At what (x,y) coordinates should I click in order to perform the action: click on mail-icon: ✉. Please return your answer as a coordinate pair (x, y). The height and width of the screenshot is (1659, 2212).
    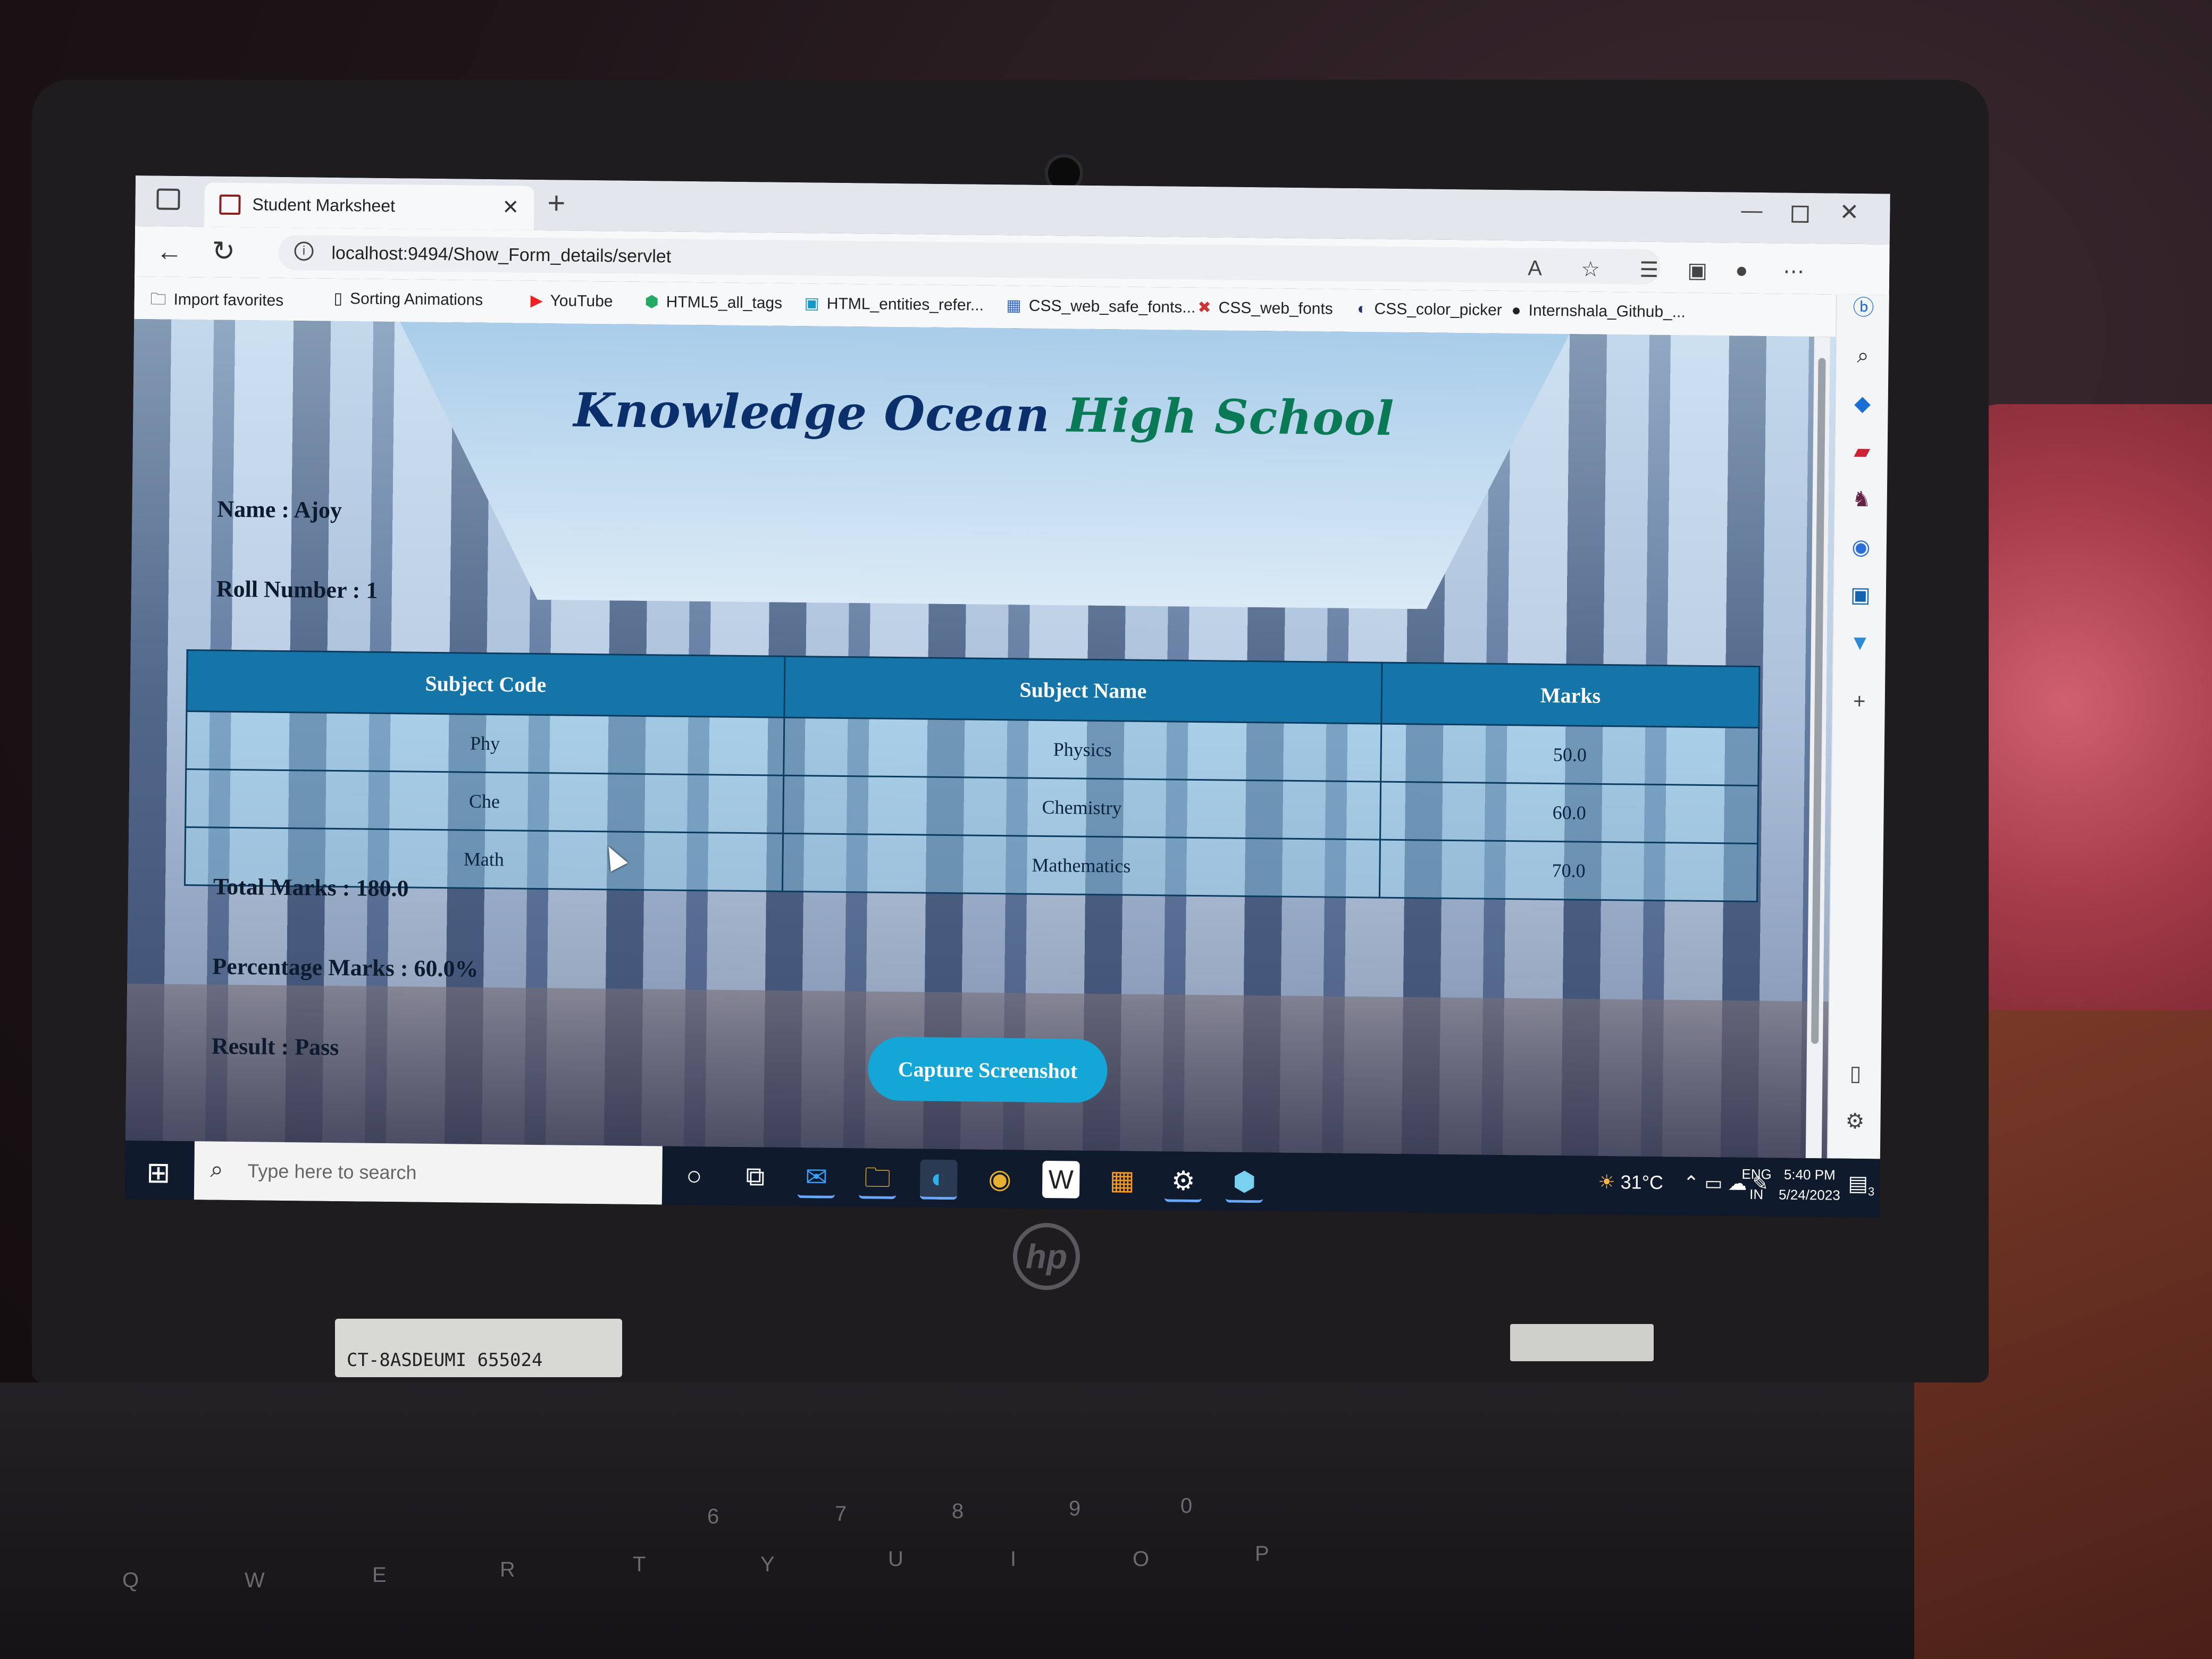
    Looking at the image, I should click on (816, 1178).